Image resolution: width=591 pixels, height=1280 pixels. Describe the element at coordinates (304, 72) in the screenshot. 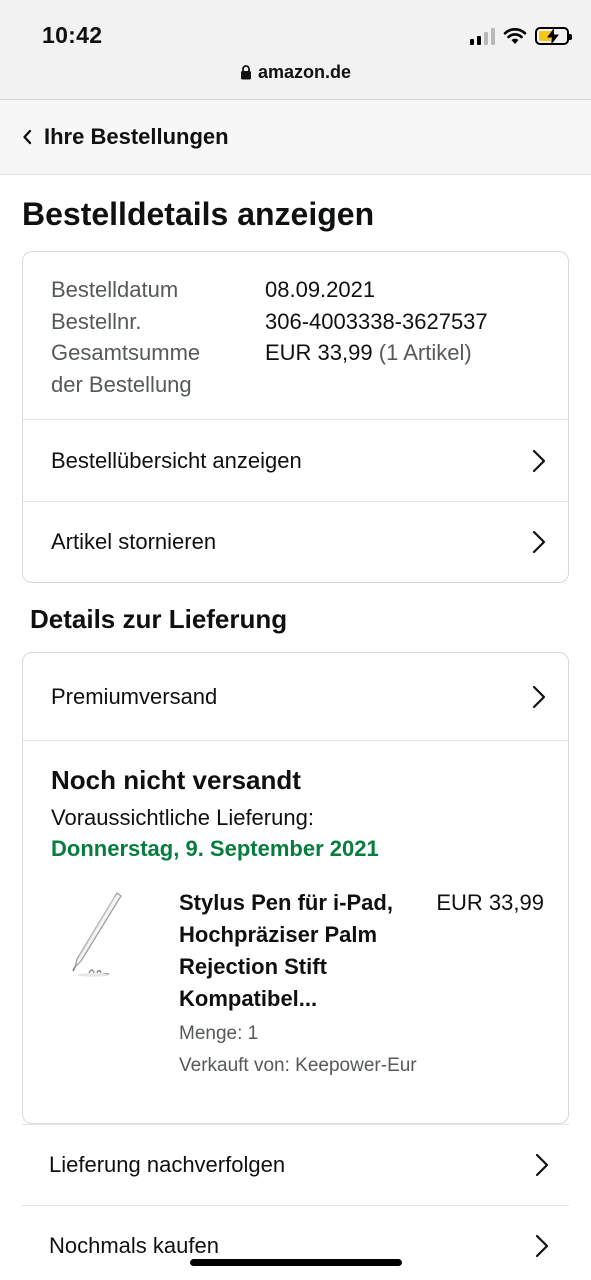

I see `url-text: amazon.de` at that location.